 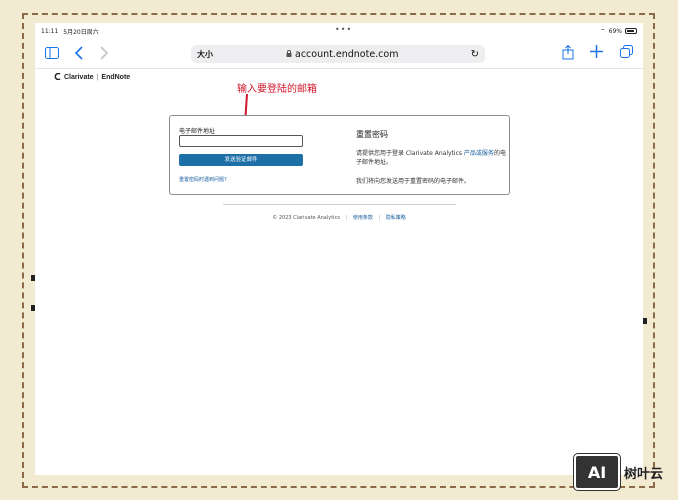 What do you see at coordinates (50, 31) in the screenshot?
I see `status-time: 11:11` at bounding box center [50, 31].